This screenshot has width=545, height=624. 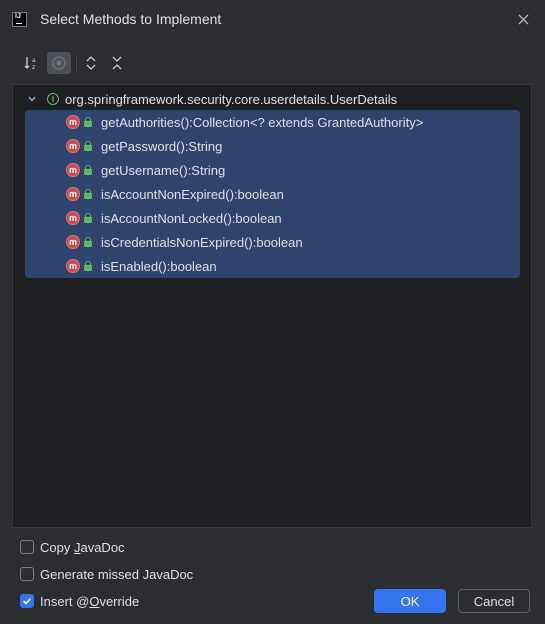 I want to click on generate-missed-javadoc-checkbox, so click(x=27, y=574).